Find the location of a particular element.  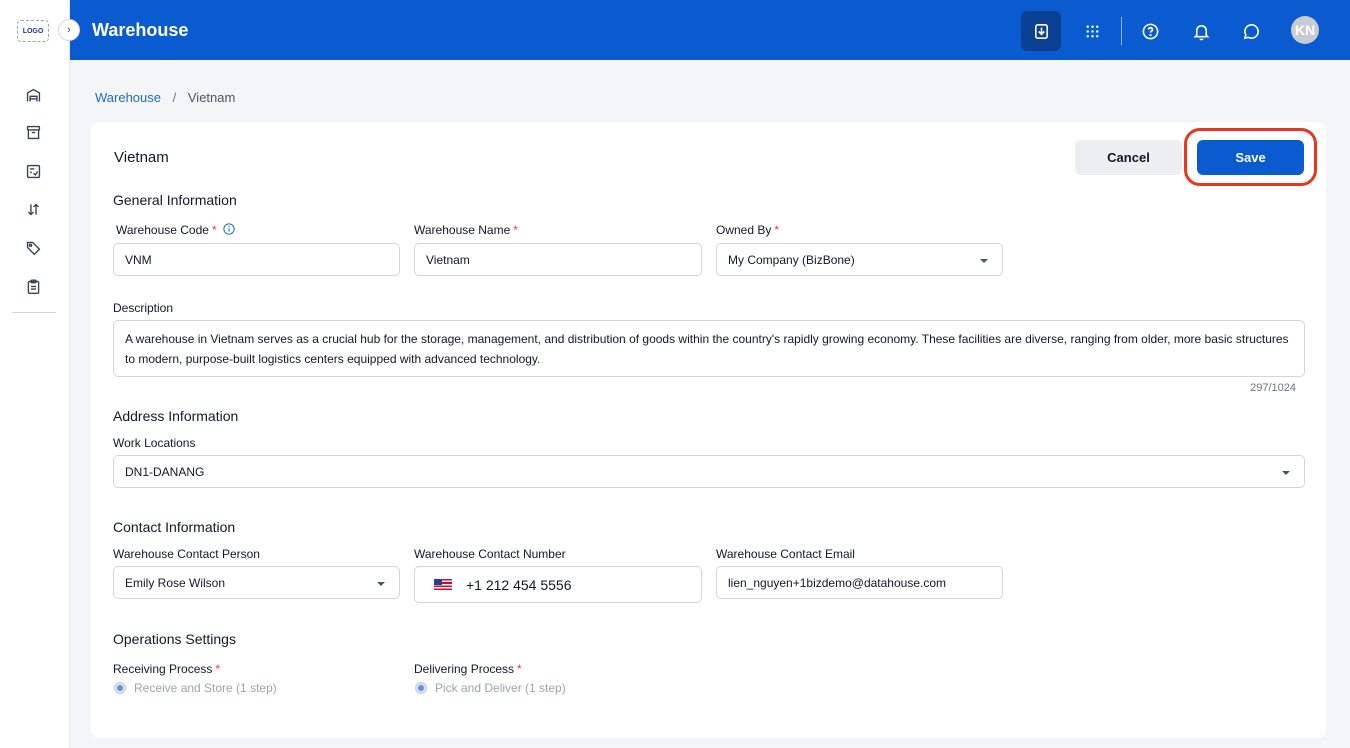

delivering-process-label: Delivering Process * is located at coordinates (468, 669).